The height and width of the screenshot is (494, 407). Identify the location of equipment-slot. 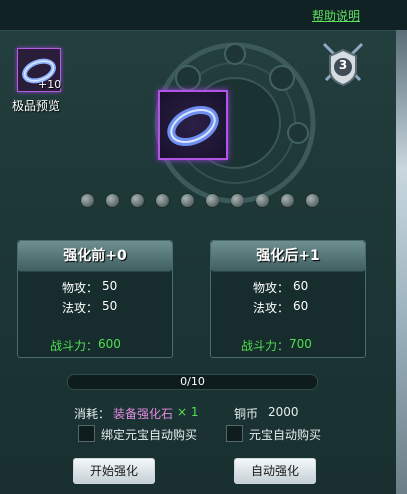
(193, 125).